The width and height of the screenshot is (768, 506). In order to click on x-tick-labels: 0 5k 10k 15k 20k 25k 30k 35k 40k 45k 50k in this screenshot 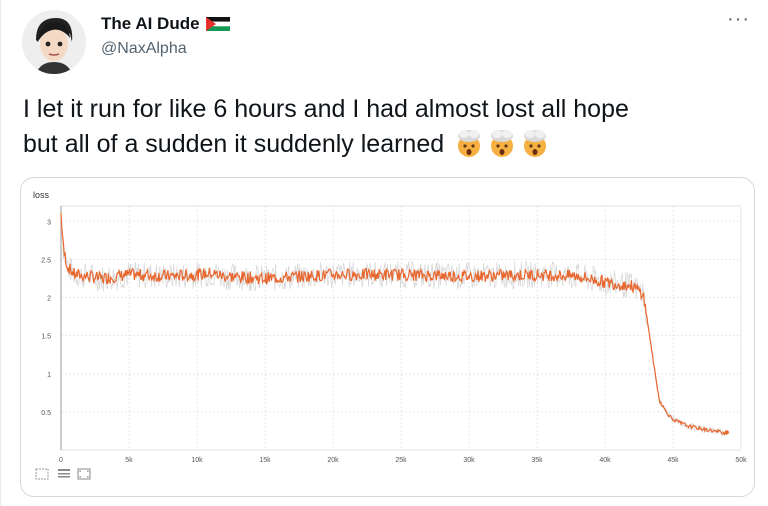, I will do `click(403, 460)`.